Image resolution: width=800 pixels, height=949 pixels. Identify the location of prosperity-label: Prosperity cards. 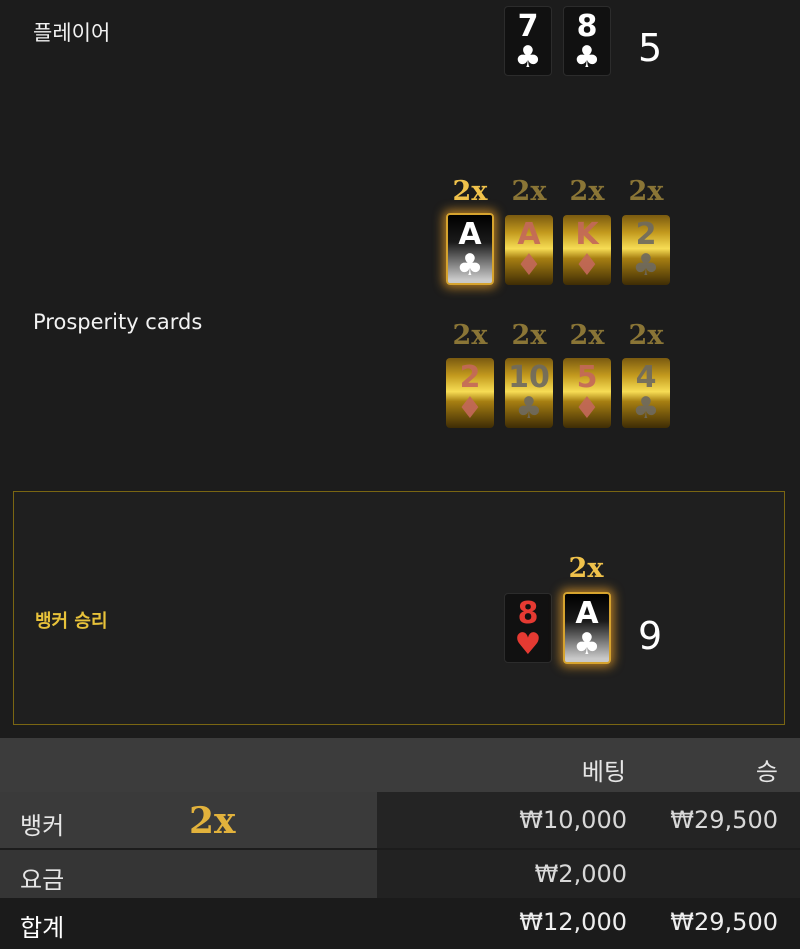
(118, 322).